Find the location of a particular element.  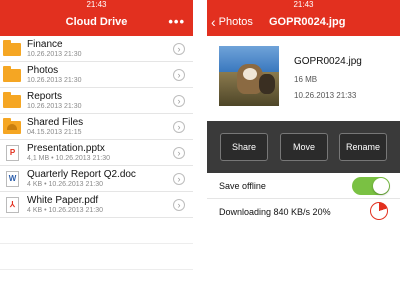

rename-button: Rename is located at coordinates (363, 147).